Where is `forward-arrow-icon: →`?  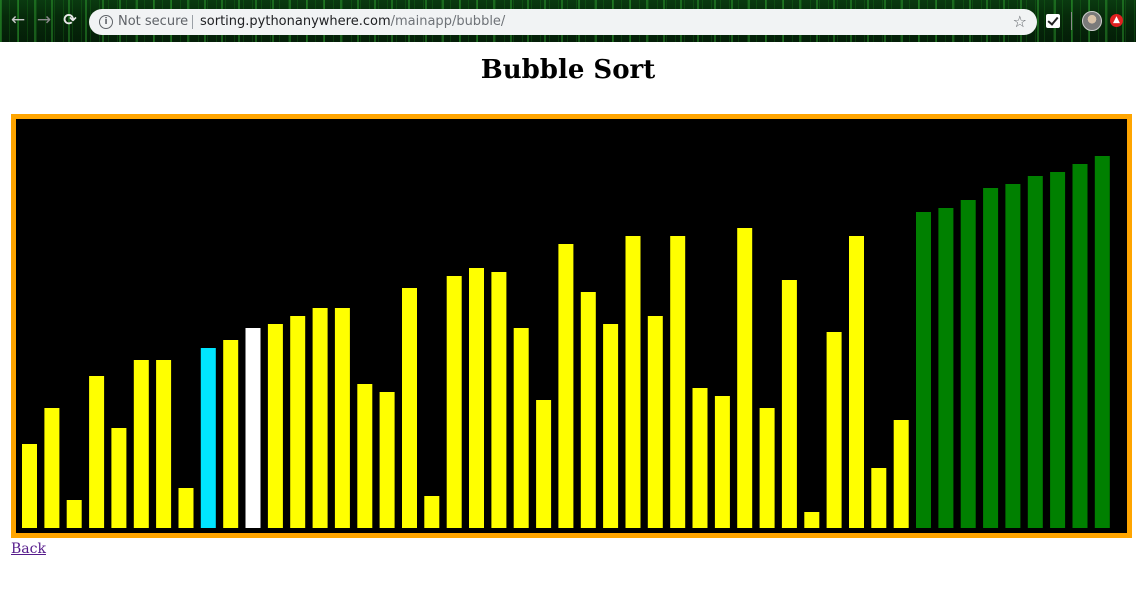 forward-arrow-icon: → is located at coordinates (44, 20).